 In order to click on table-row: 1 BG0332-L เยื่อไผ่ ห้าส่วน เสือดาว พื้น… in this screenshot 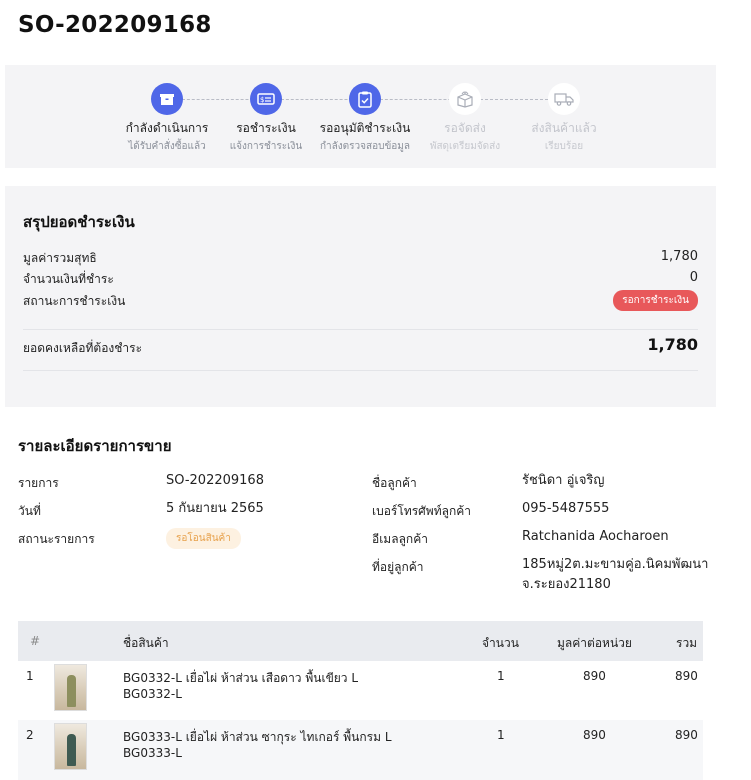, I will do `click(360, 690)`.